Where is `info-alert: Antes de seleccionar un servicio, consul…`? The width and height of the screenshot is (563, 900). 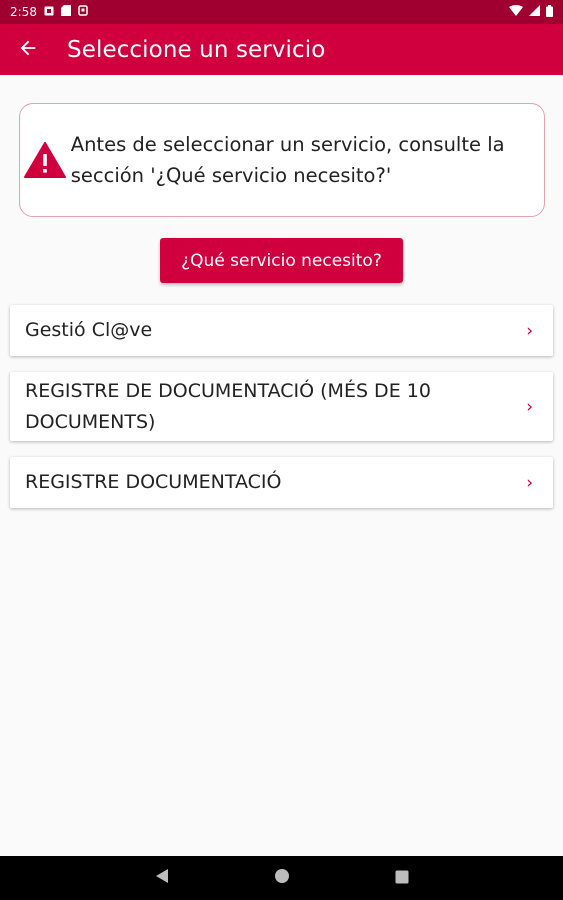
info-alert: Antes de seleccionar un servicio, consul… is located at coordinates (282, 160).